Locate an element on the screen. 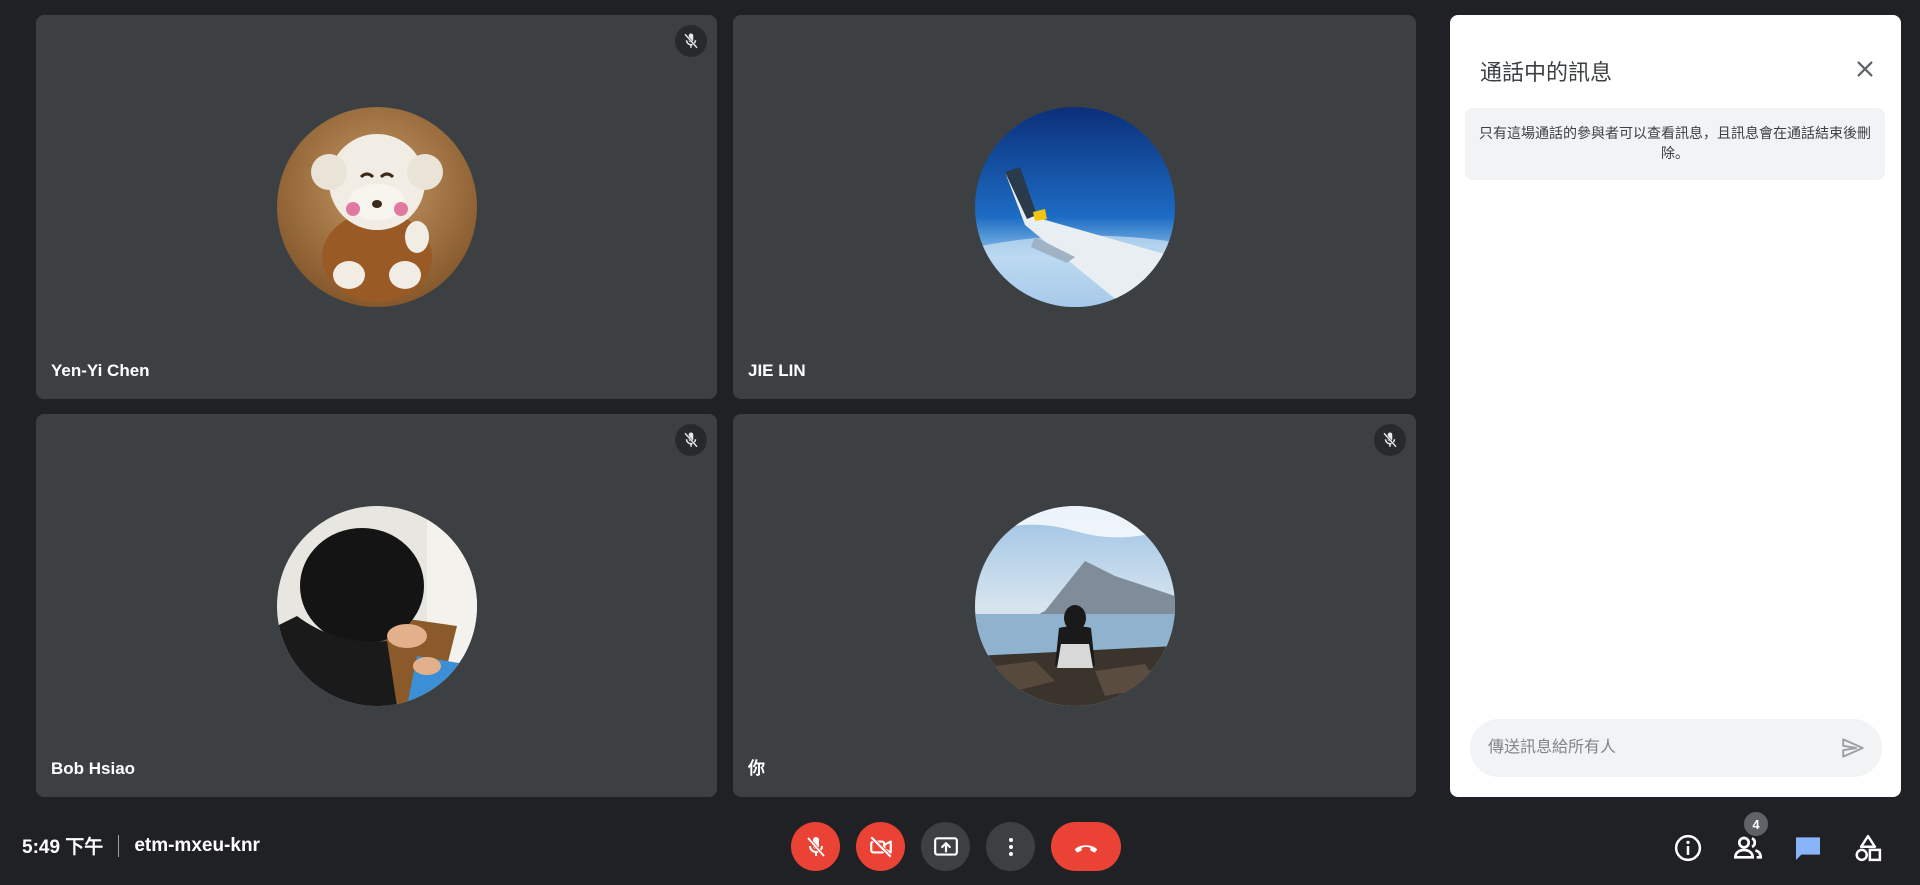 The image size is (1920, 885). call-end-icon is located at coordinates (1086, 848).